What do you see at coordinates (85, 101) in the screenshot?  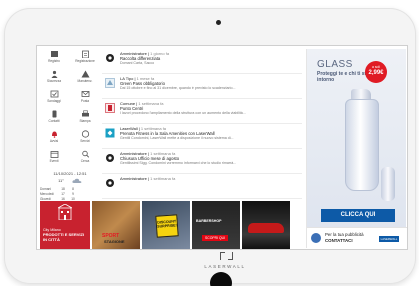 I see `menu-item-label: Posta` at bounding box center [85, 101].